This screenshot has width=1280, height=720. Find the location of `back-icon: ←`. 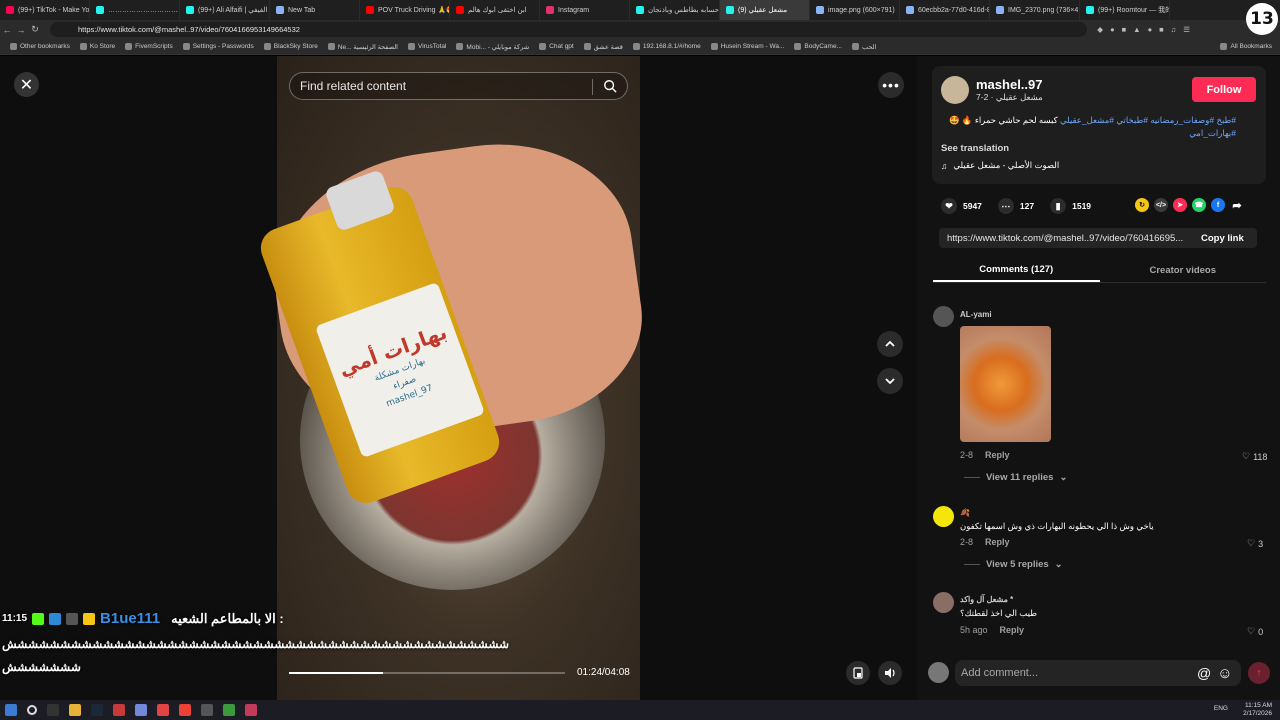

back-icon: ← is located at coordinates (7, 30).